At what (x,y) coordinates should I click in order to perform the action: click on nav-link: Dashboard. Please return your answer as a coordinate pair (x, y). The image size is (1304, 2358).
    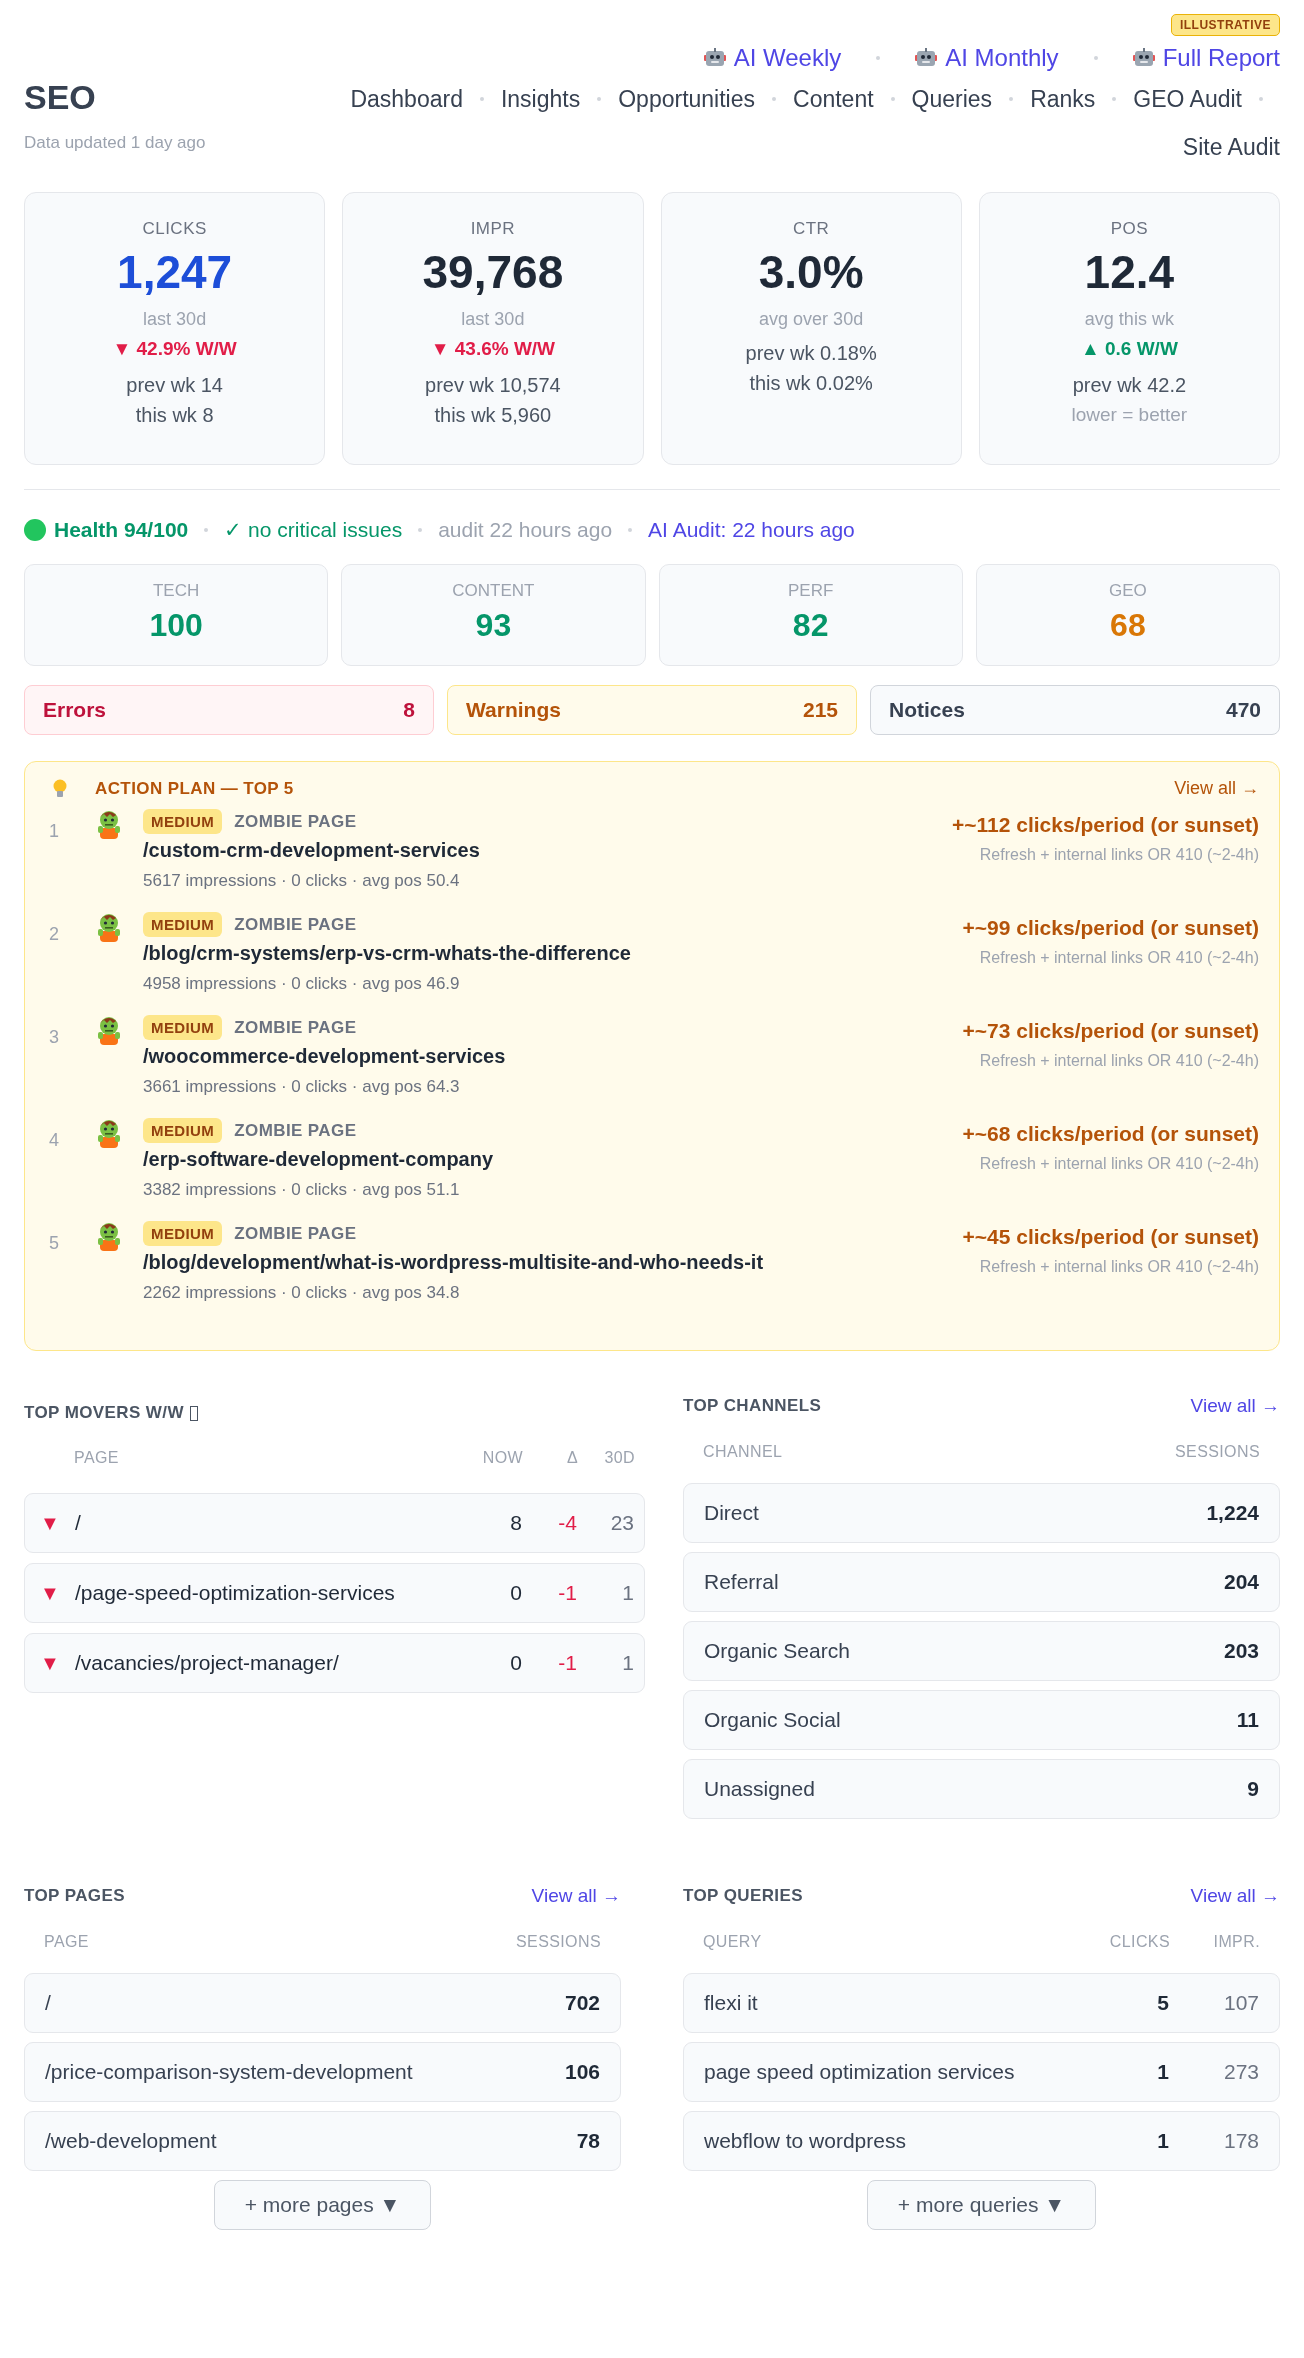
    Looking at the image, I should click on (406, 99).